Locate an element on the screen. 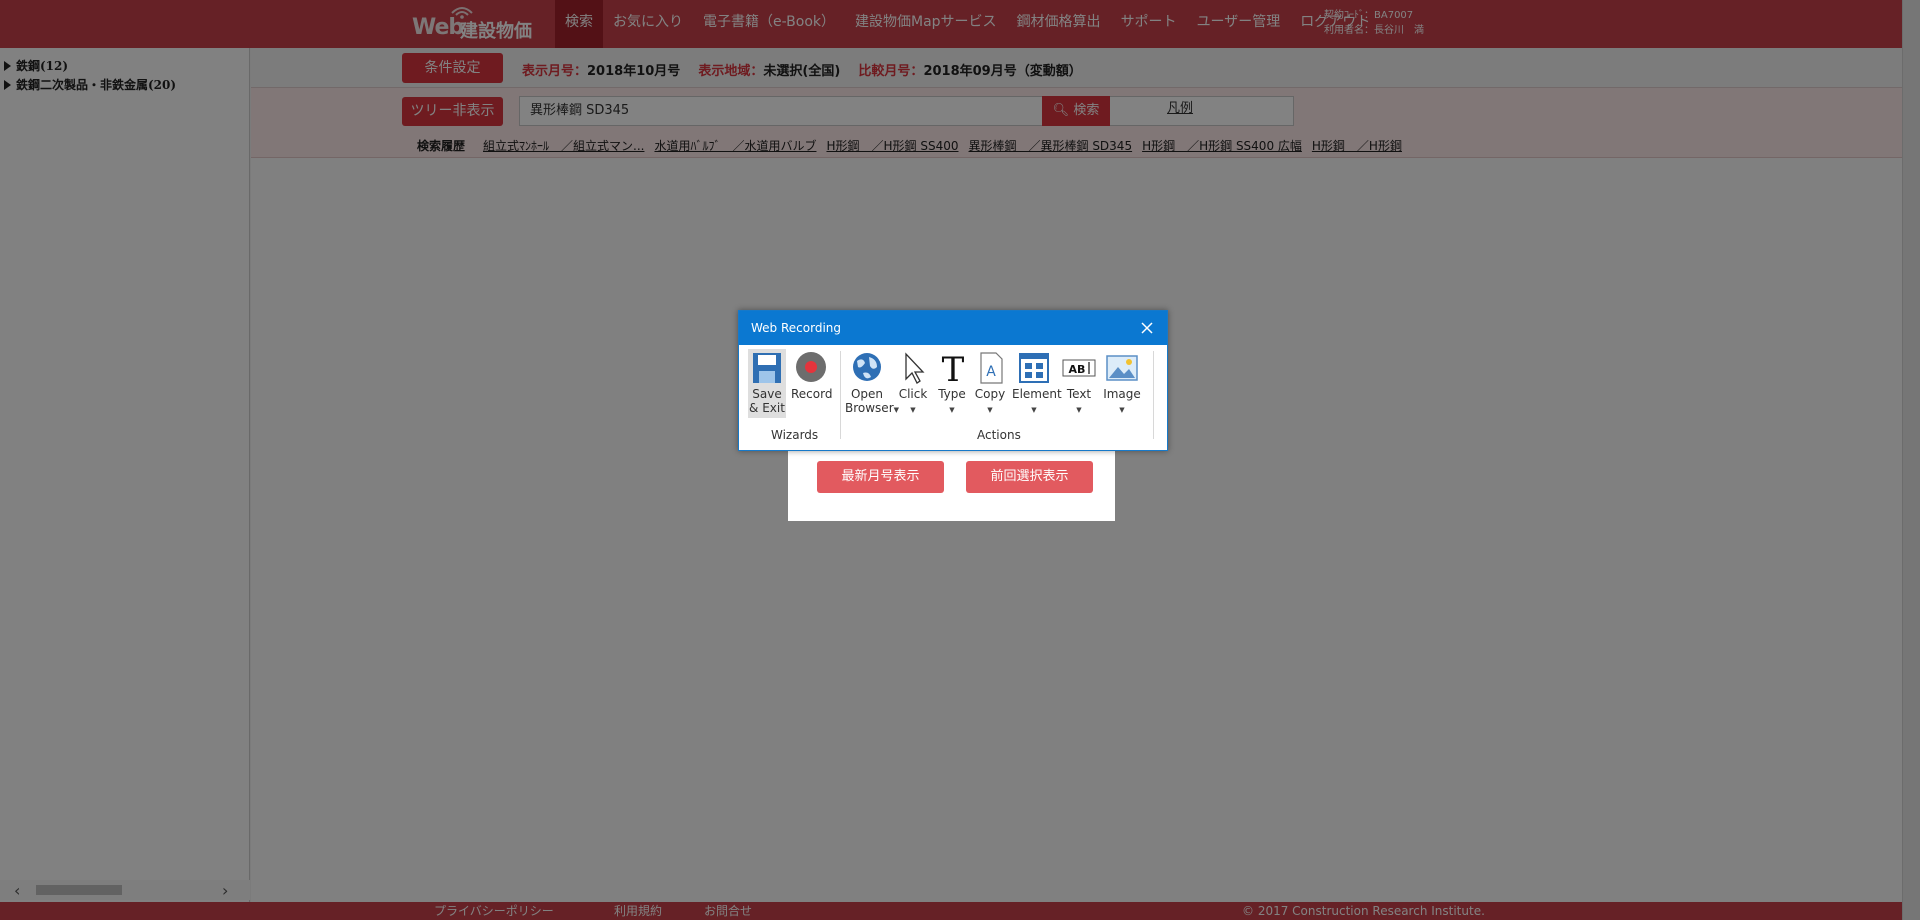  record-button: Record is located at coordinates (812, 376).